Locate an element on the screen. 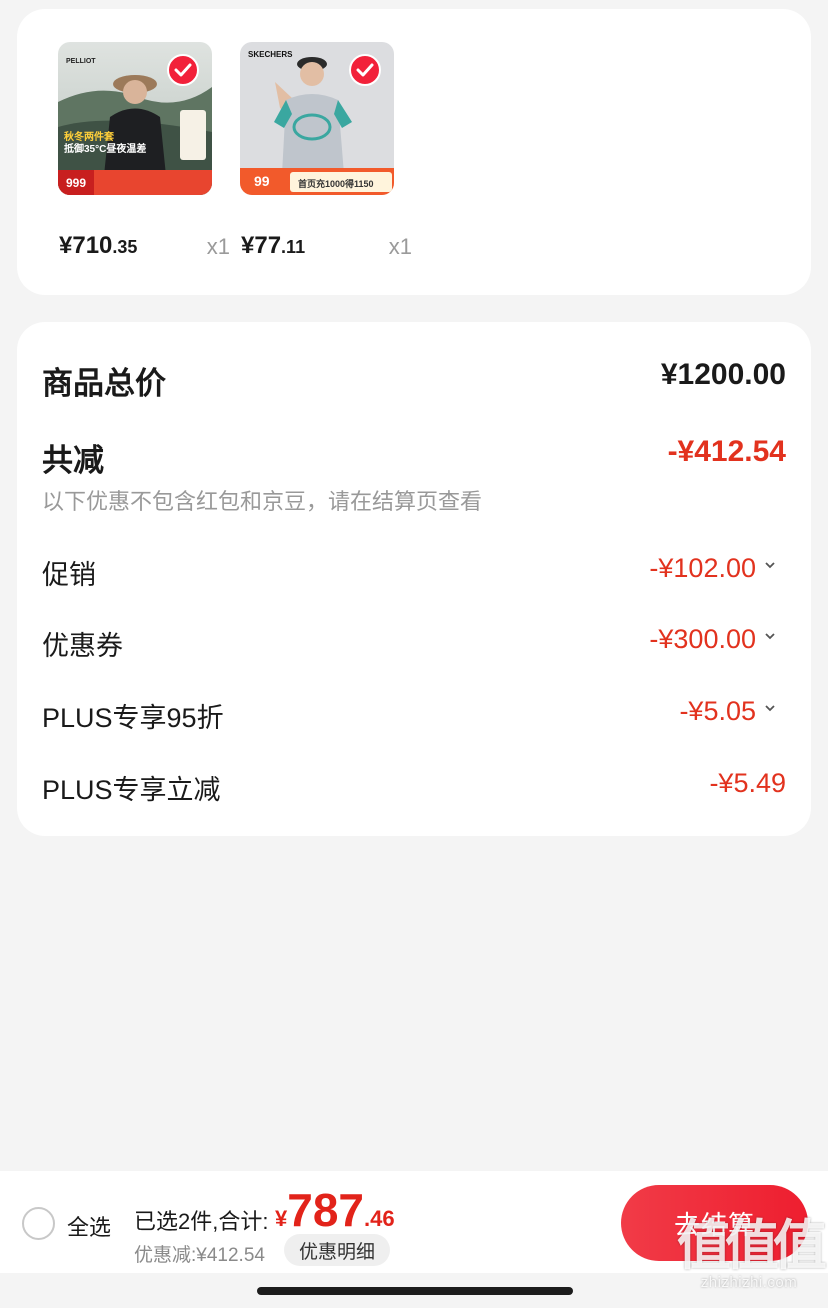 Image resolution: width=828 pixels, height=1308 pixels. product-item-pelliot: PELLIOT 秋冬两件套 抵御35°C昼夜温差 999 ¥710.35 x1 is located at coordinates (148, 150).